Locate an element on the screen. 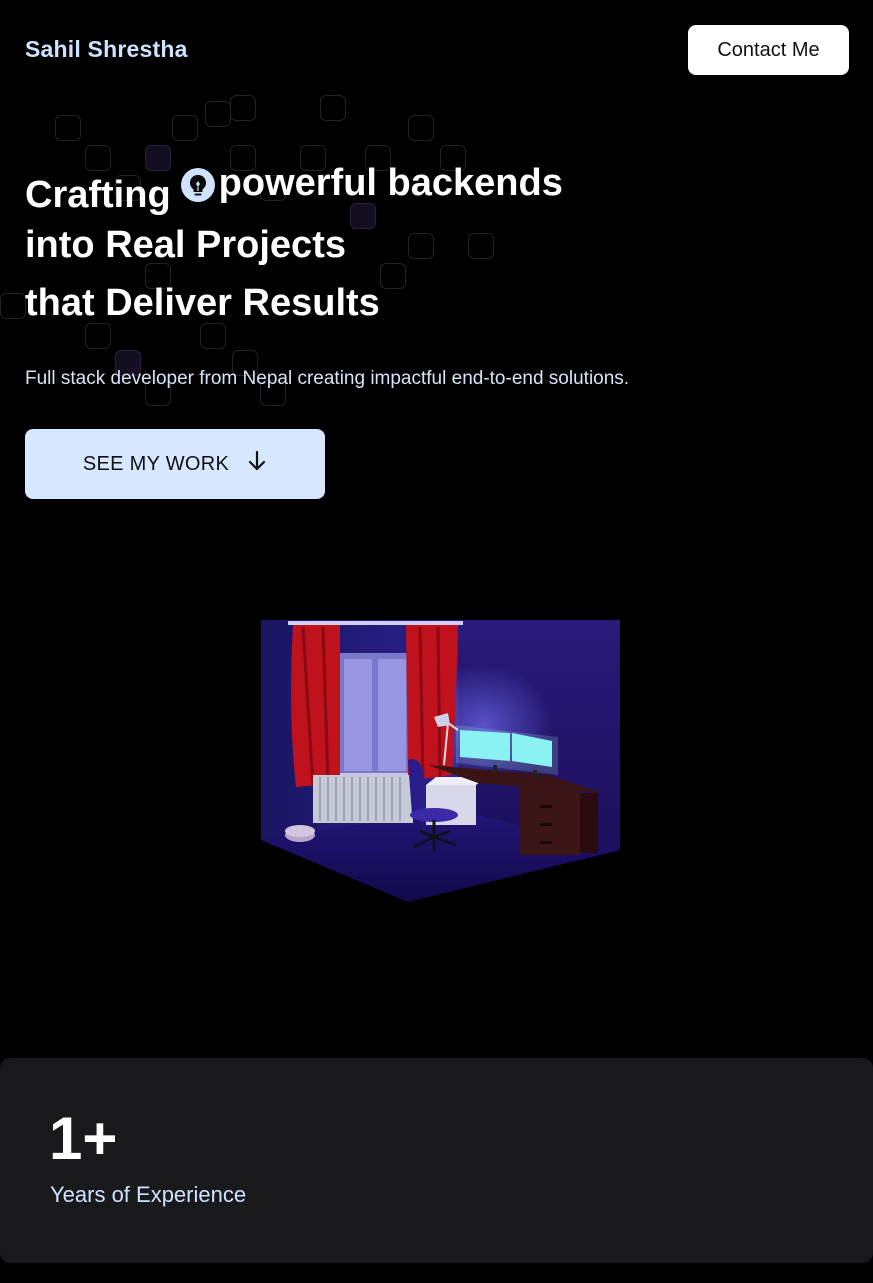 This screenshot has width=873, height=1283. hero-title-highlight: powerful backends is located at coordinates (390, 183).